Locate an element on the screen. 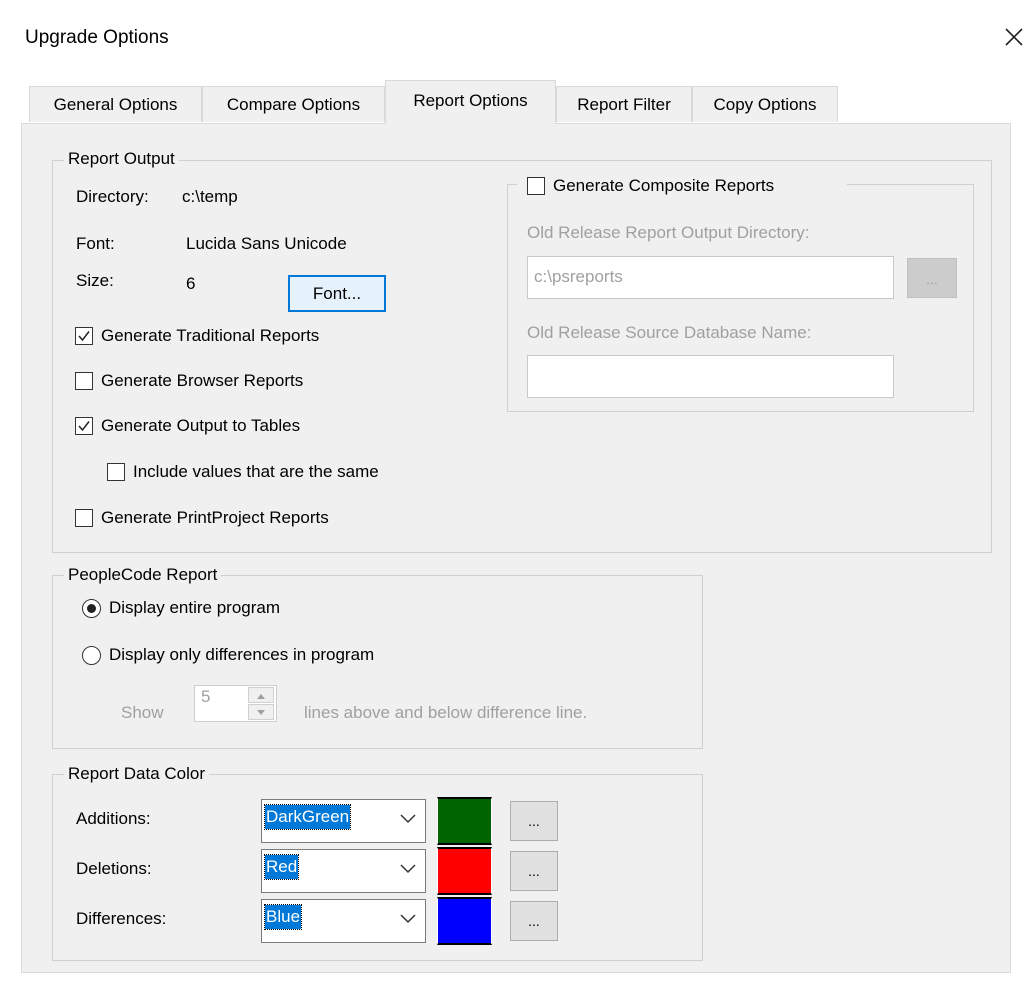  display-diff-radio is located at coordinates (91, 655).